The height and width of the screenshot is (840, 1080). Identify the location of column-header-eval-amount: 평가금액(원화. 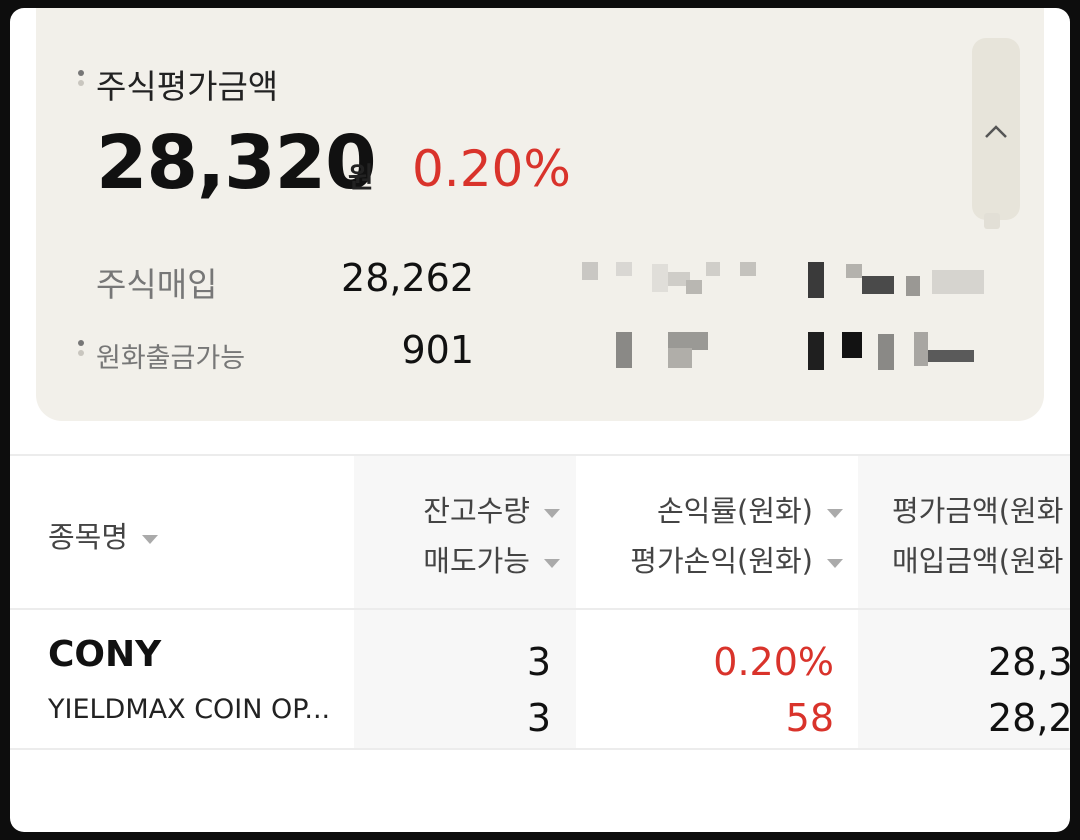
(977, 509).